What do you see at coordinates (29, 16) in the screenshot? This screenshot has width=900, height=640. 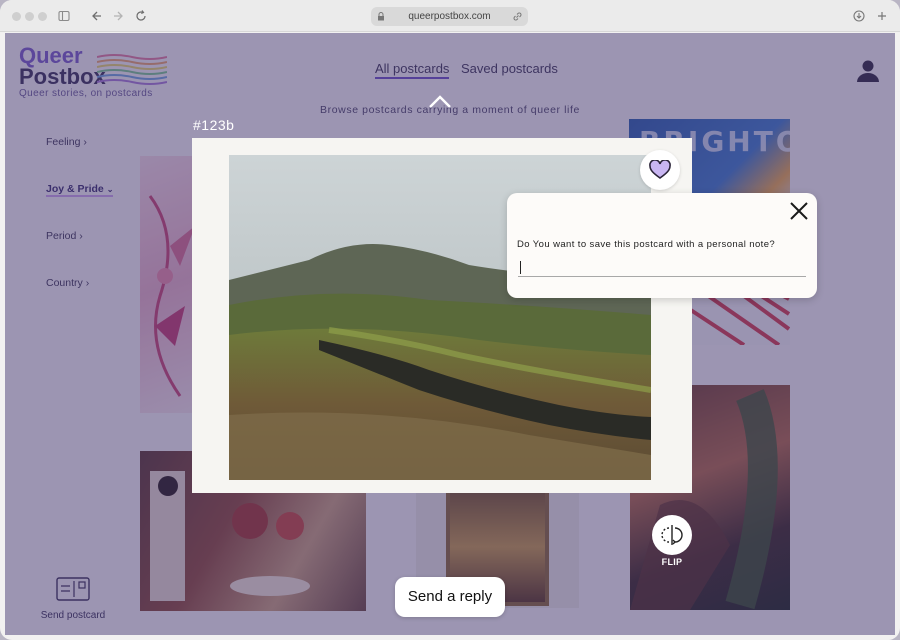 I see `window-minimize-dot` at bounding box center [29, 16].